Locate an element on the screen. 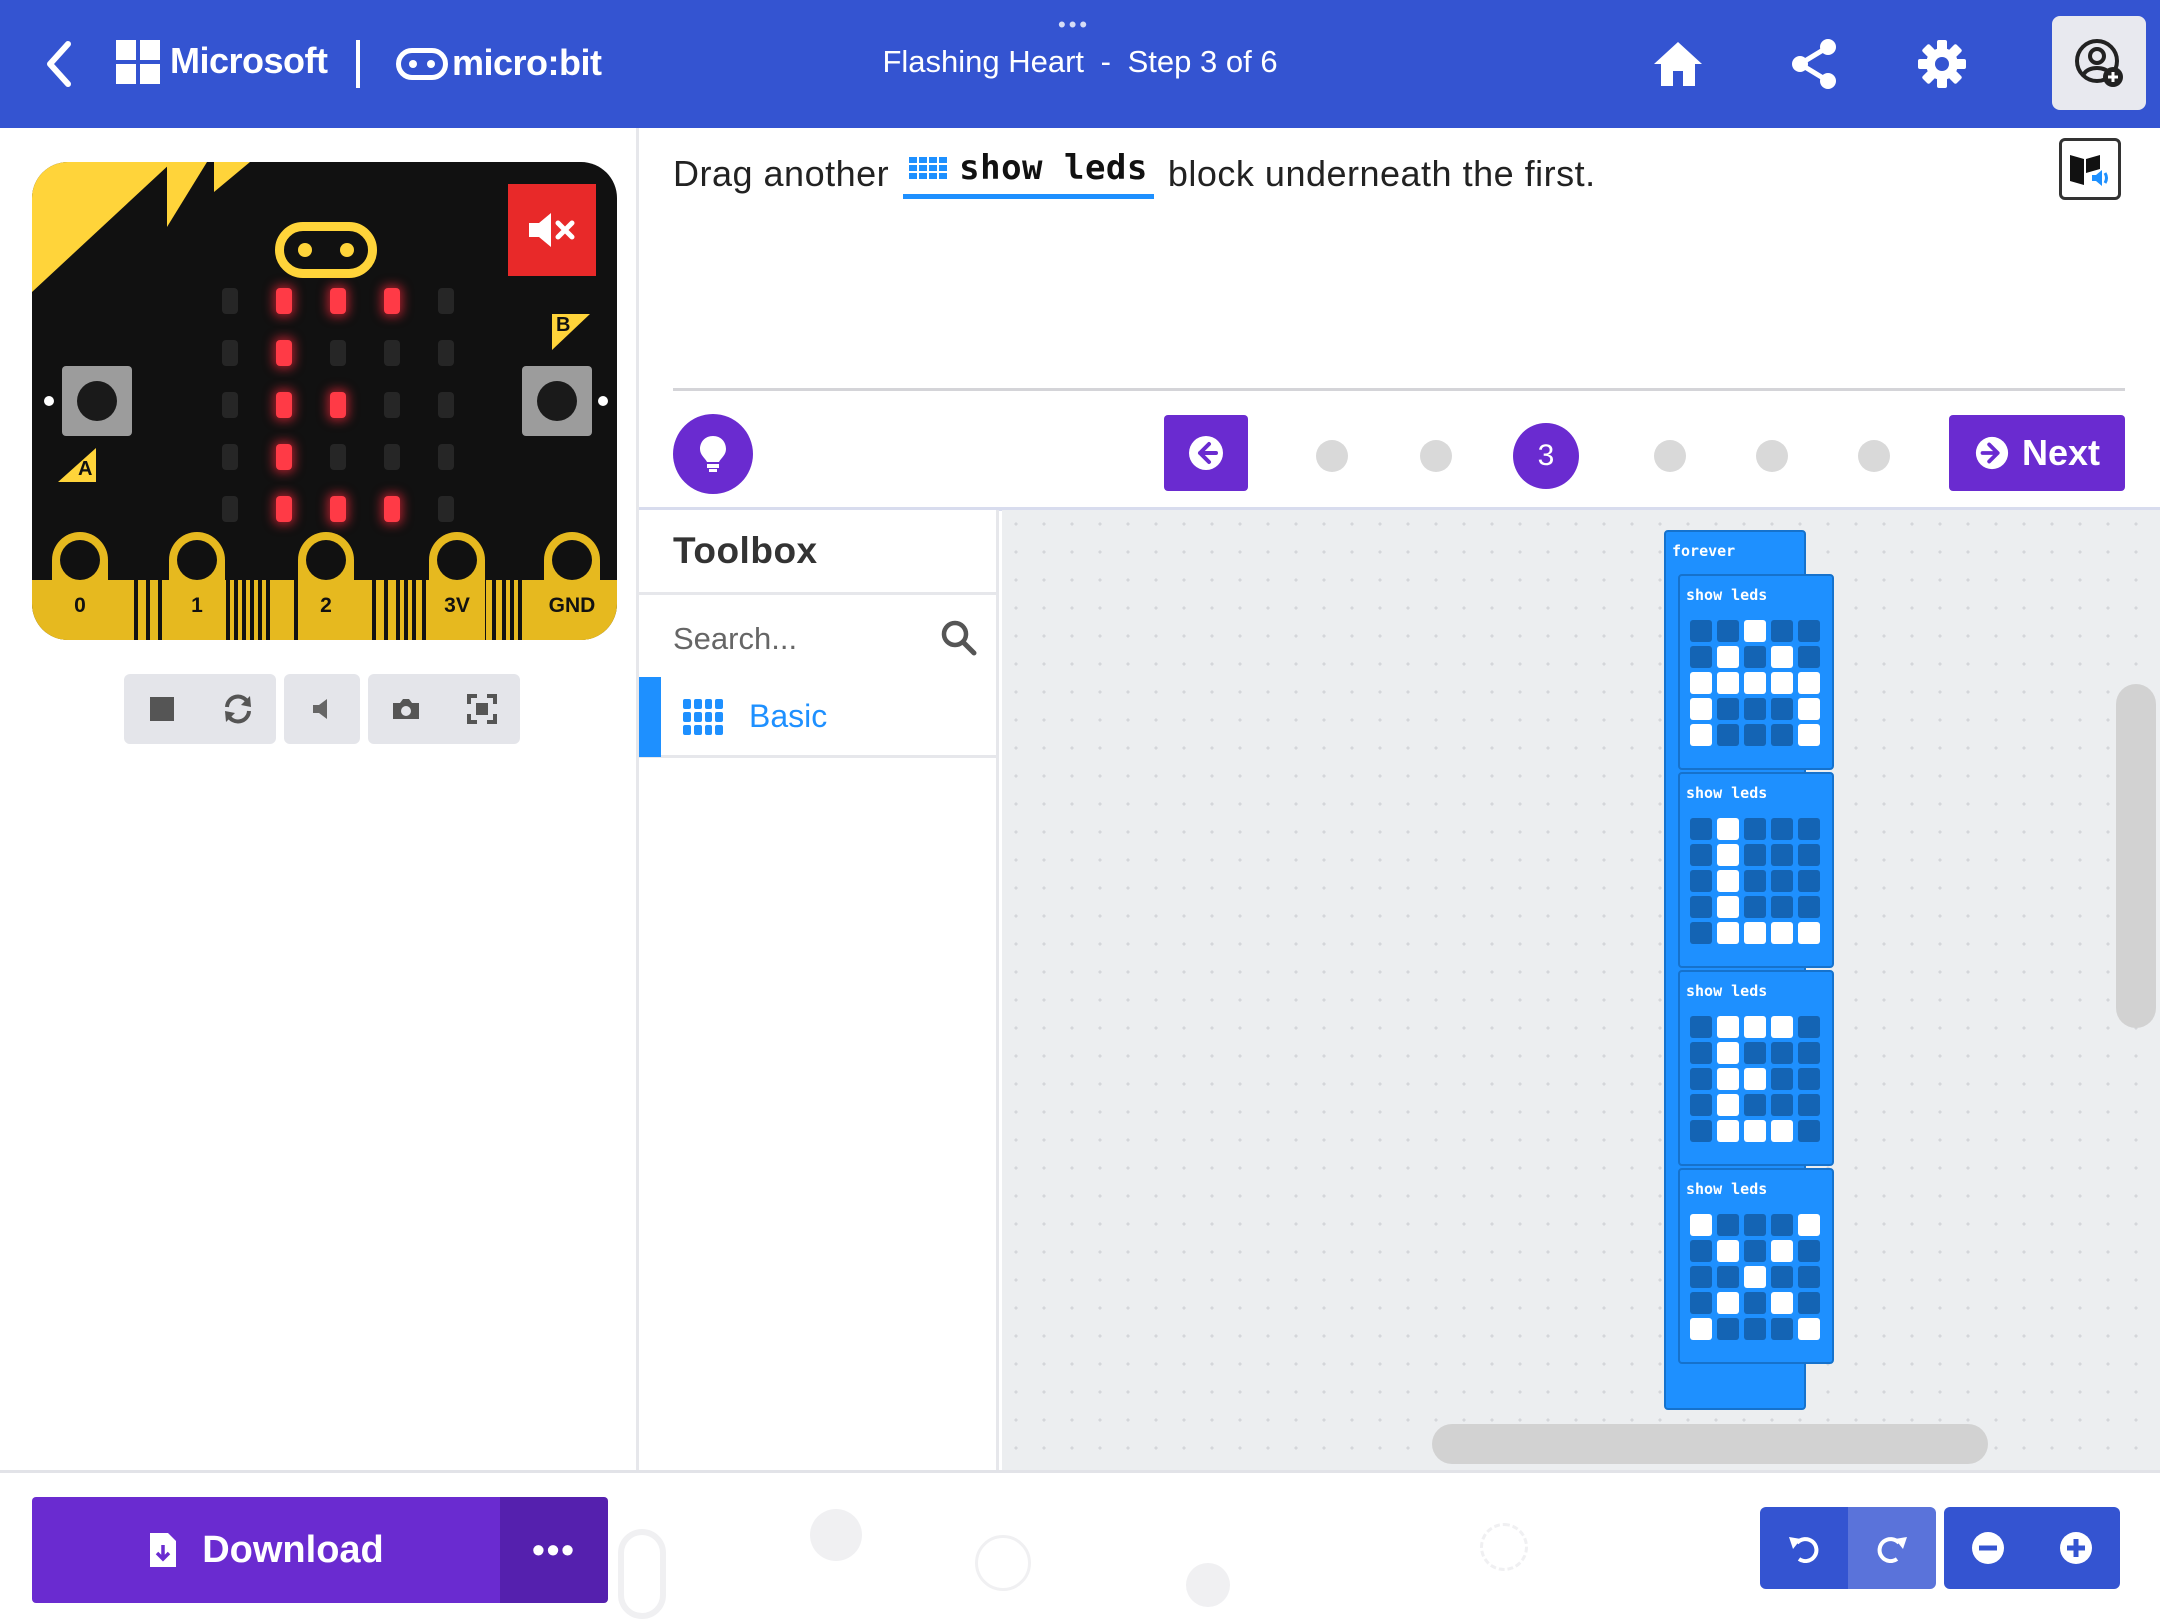 The width and height of the screenshot is (2160, 1620). download-button: Download is located at coordinates (266, 1550).